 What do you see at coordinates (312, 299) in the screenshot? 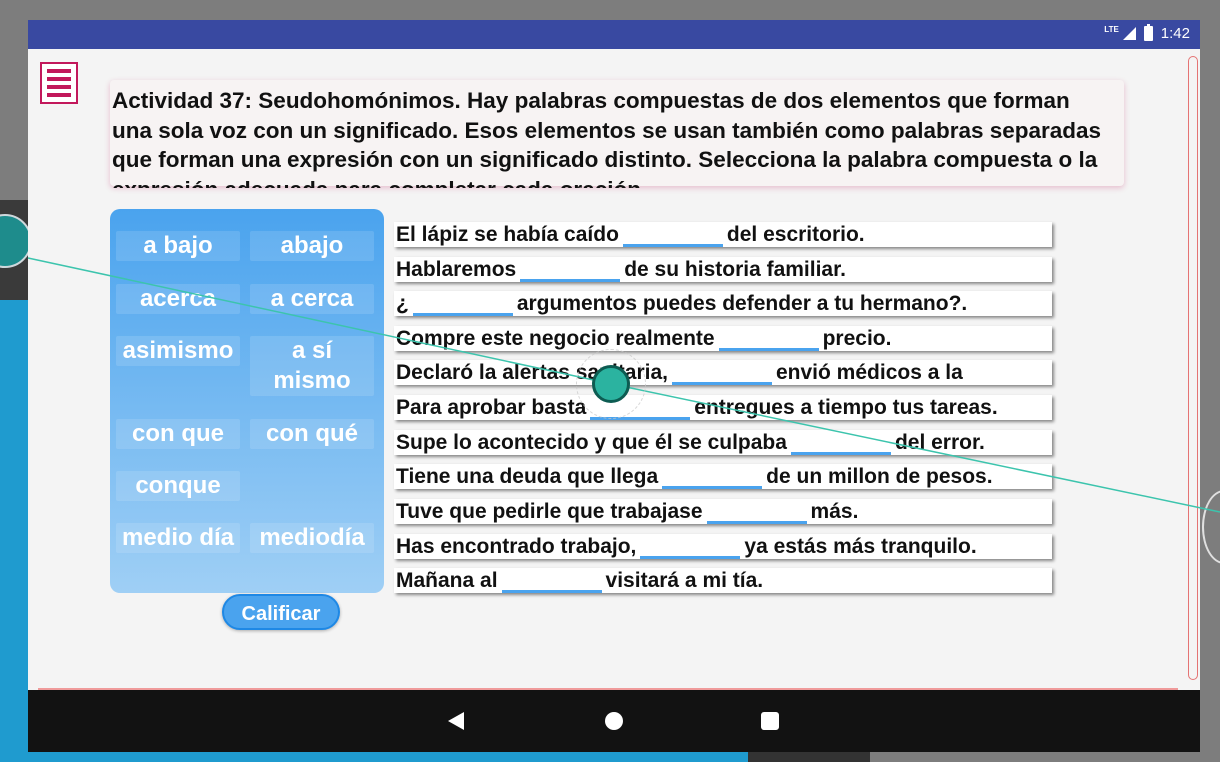
I see `word-option: a cerca` at bounding box center [312, 299].